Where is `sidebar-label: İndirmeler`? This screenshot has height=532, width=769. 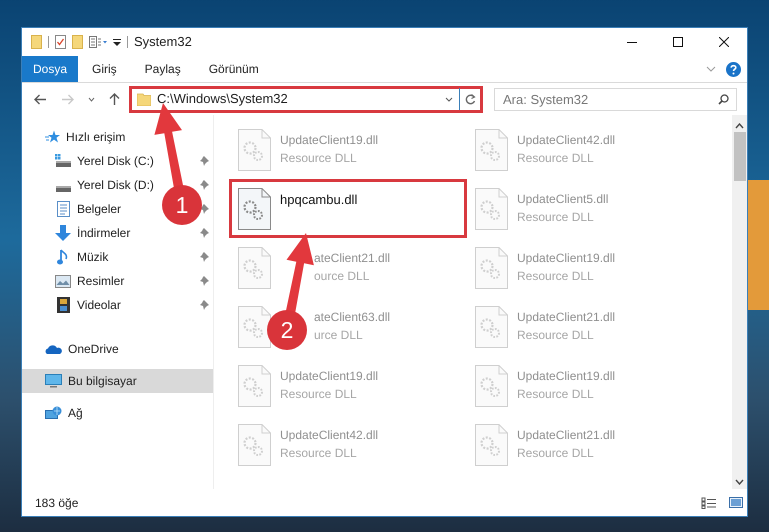
sidebar-label: İndirmeler is located at coordinates (103, 233).